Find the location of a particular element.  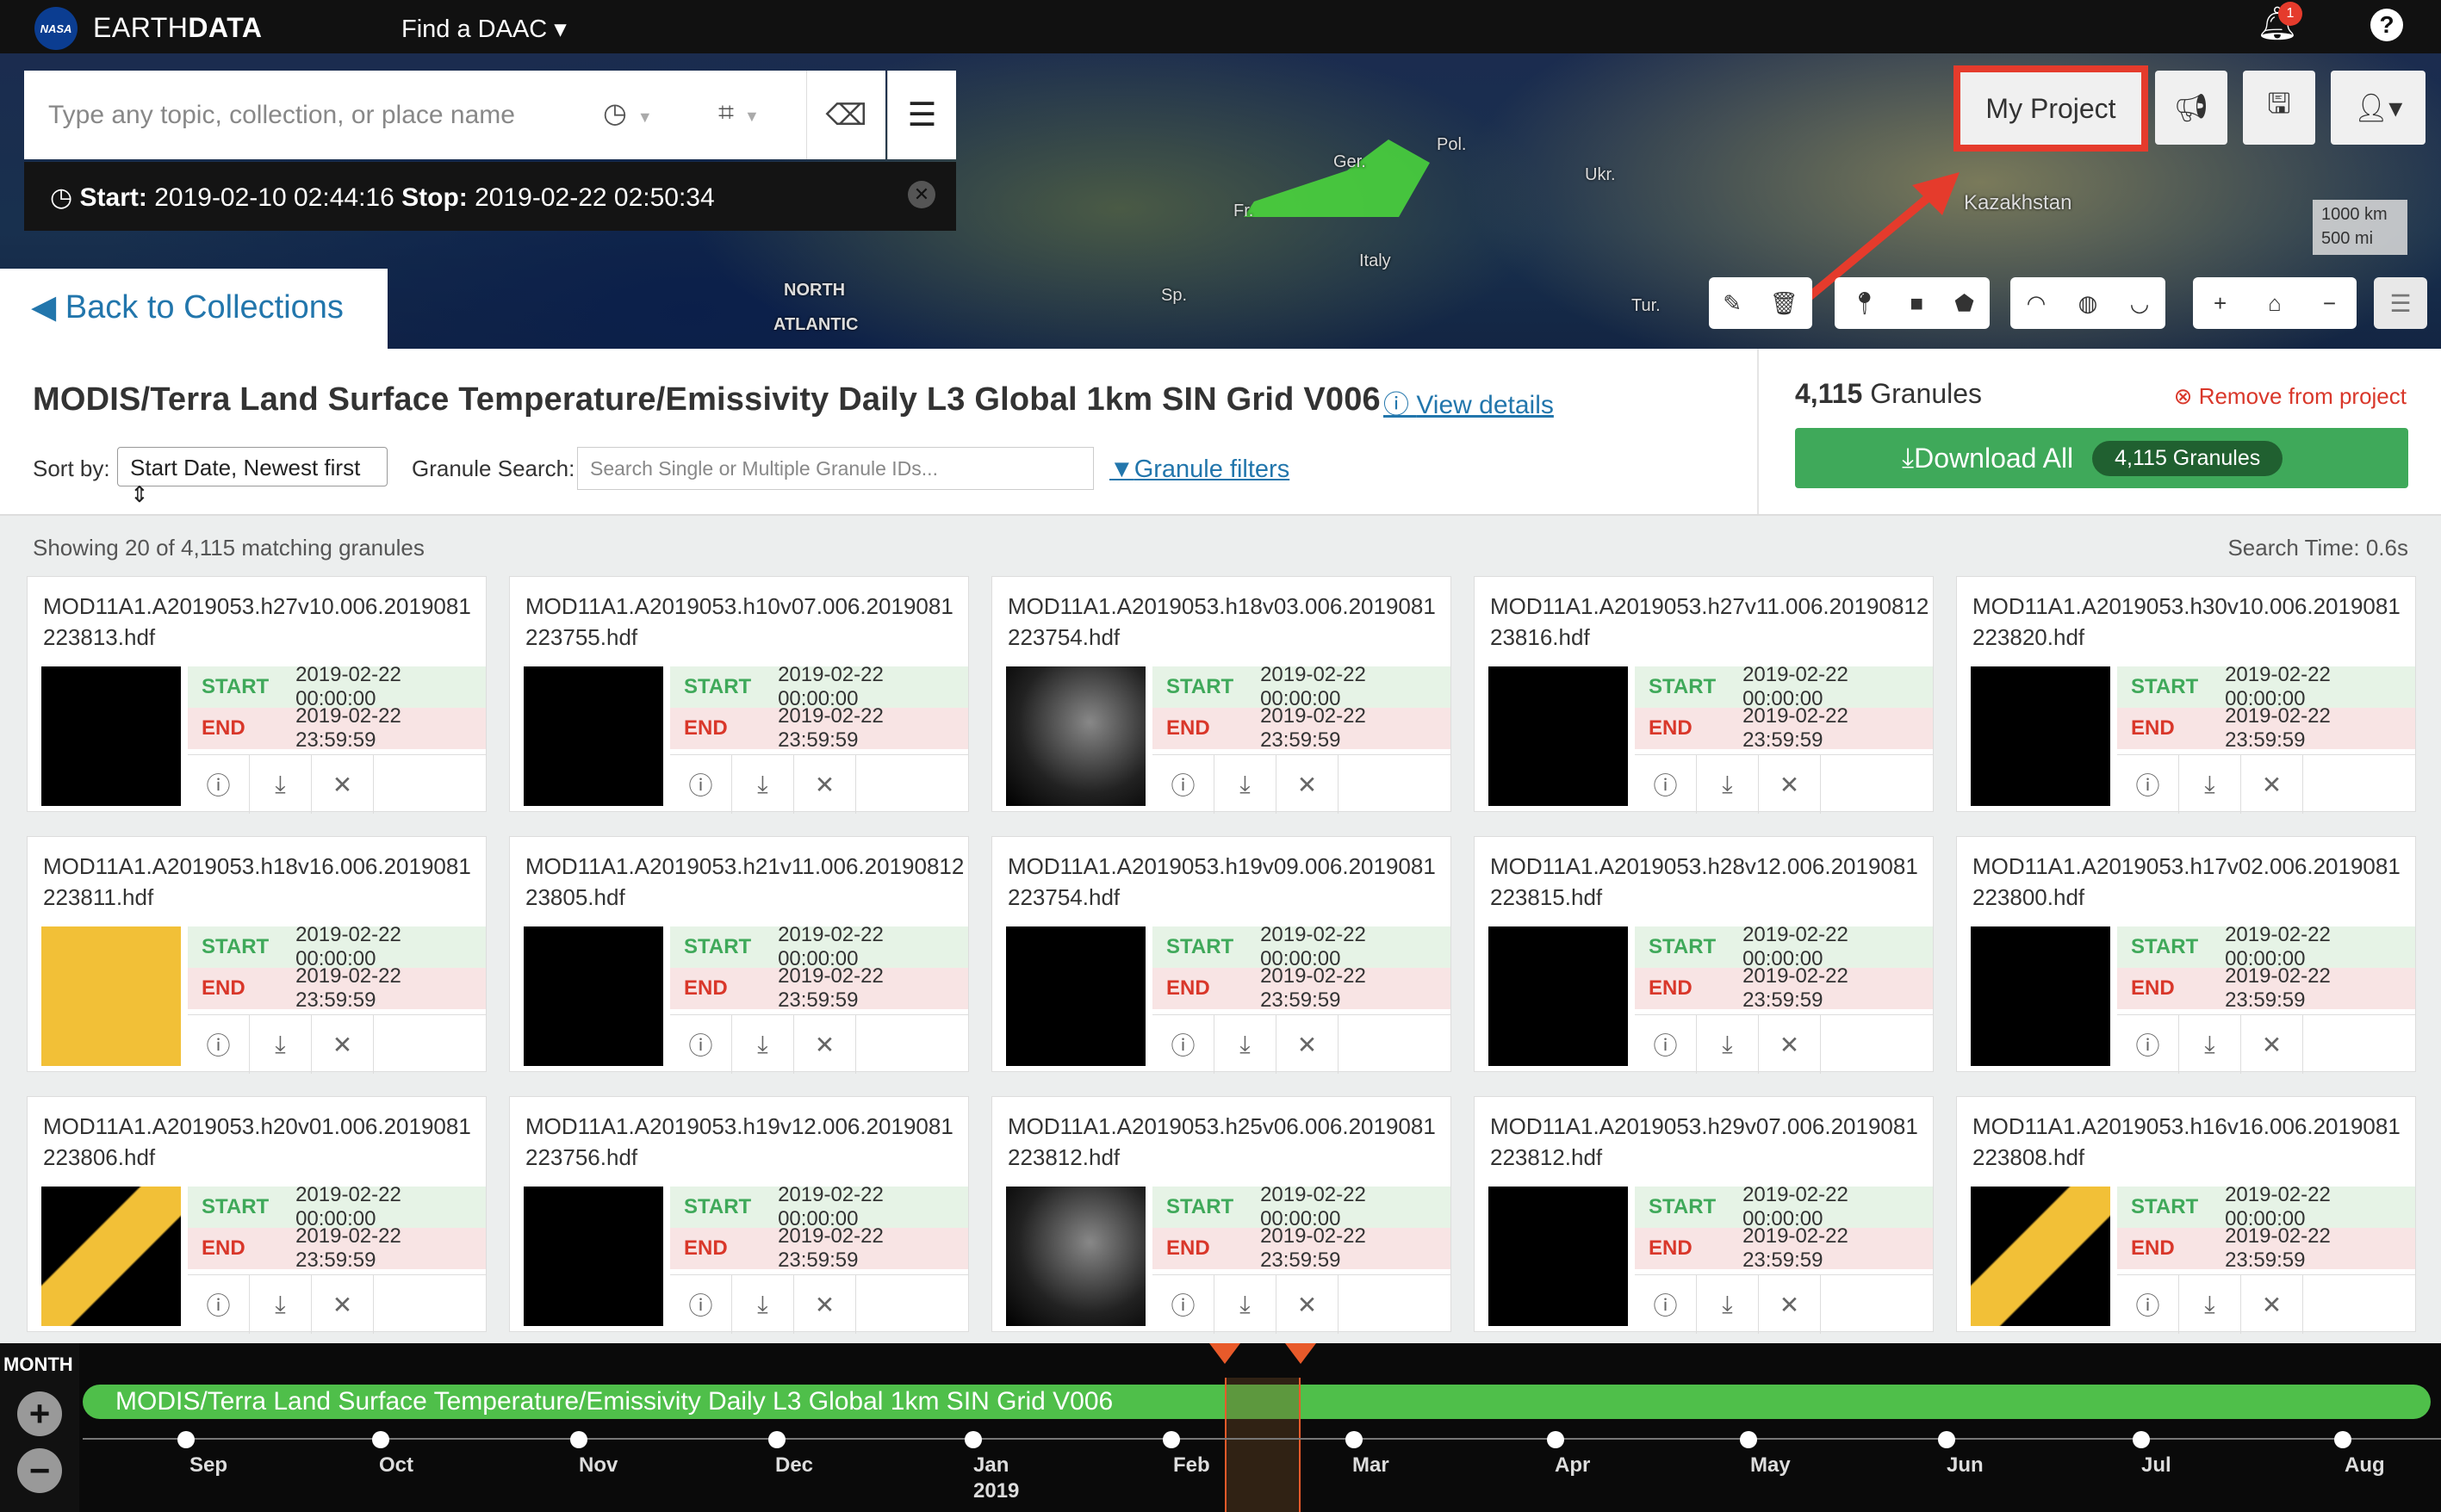

timeline-end-handle is located at coordinates (1300, 1353).